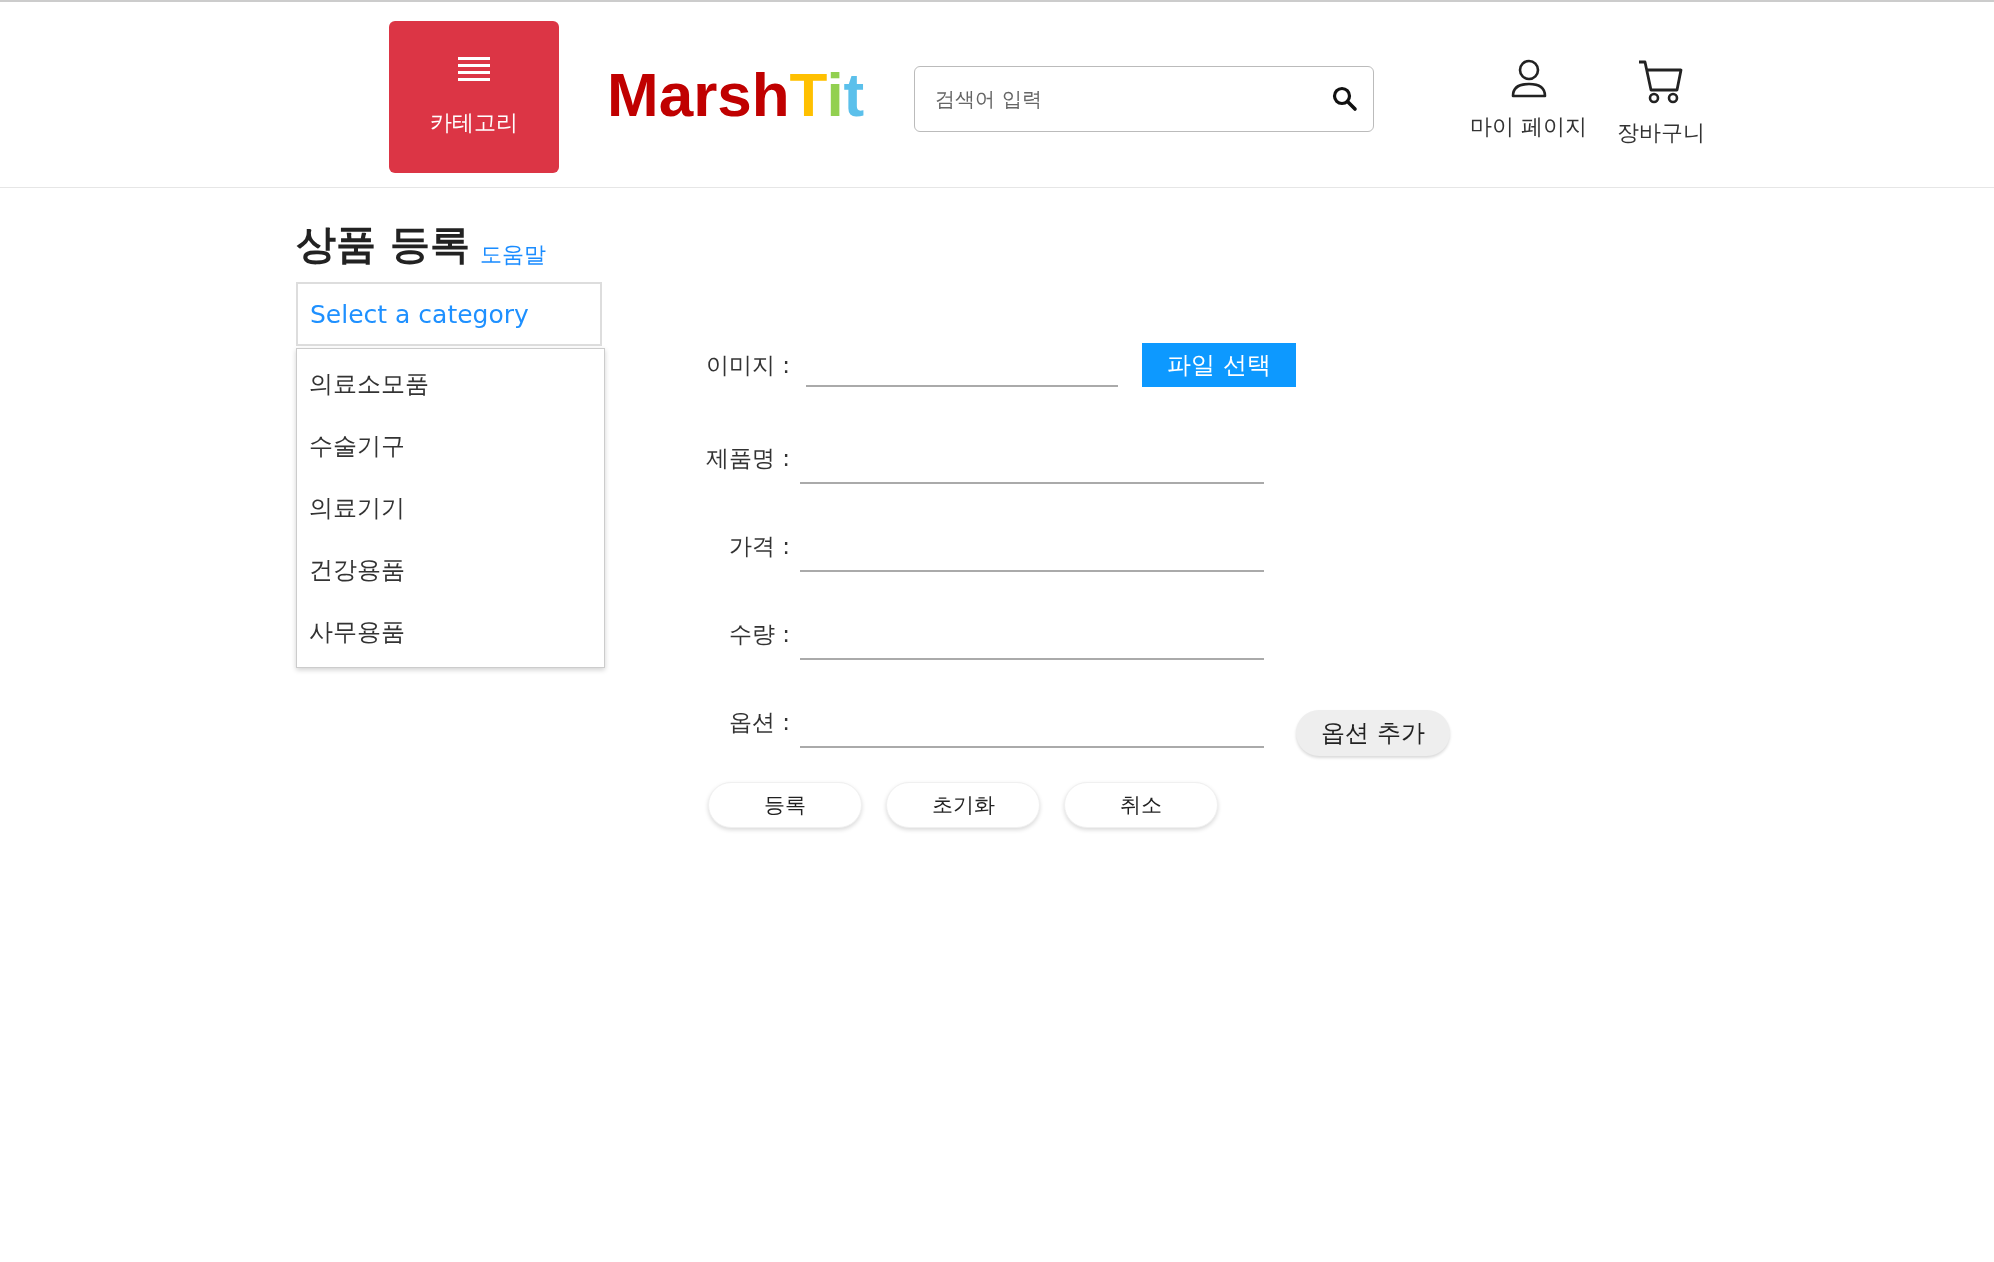 The width and height of the screenshot is (1994, 1262). I want to click on logo-text: MarshTit, so click(736, 94).